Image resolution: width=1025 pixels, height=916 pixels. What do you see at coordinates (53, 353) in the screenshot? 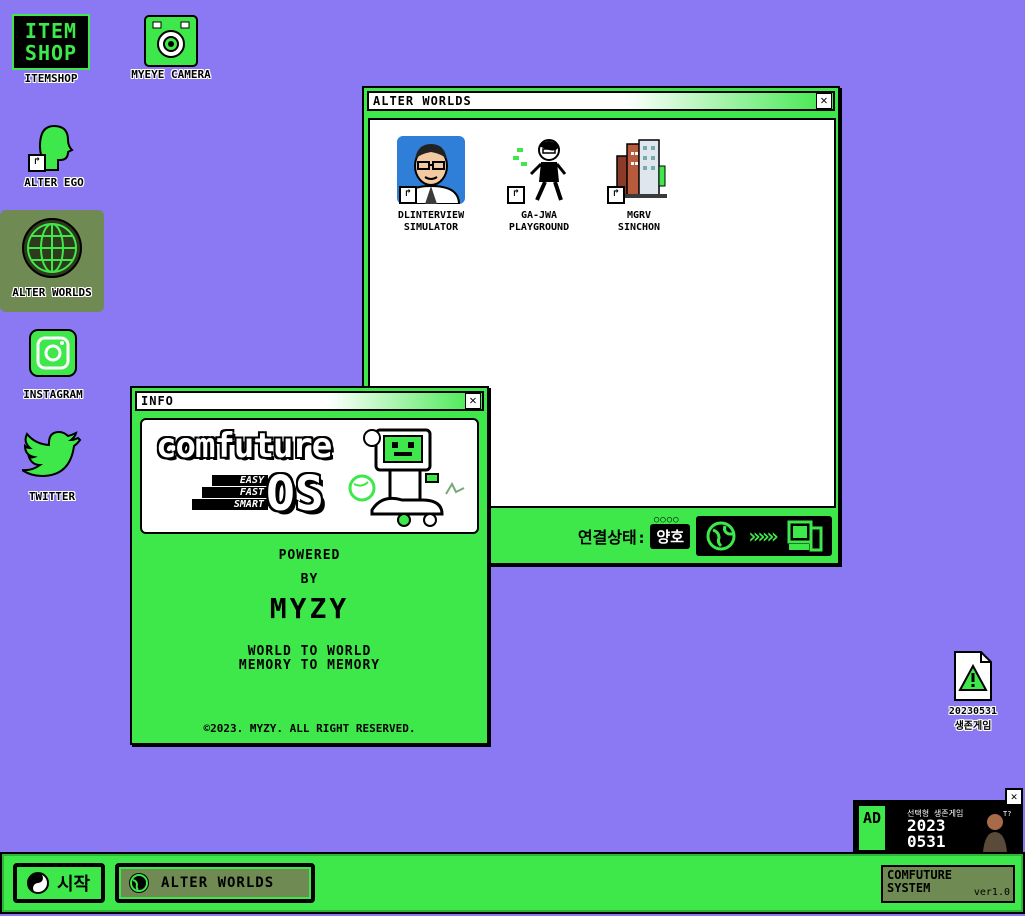
I see `instagram-icon` at bounding box center [53, 353].